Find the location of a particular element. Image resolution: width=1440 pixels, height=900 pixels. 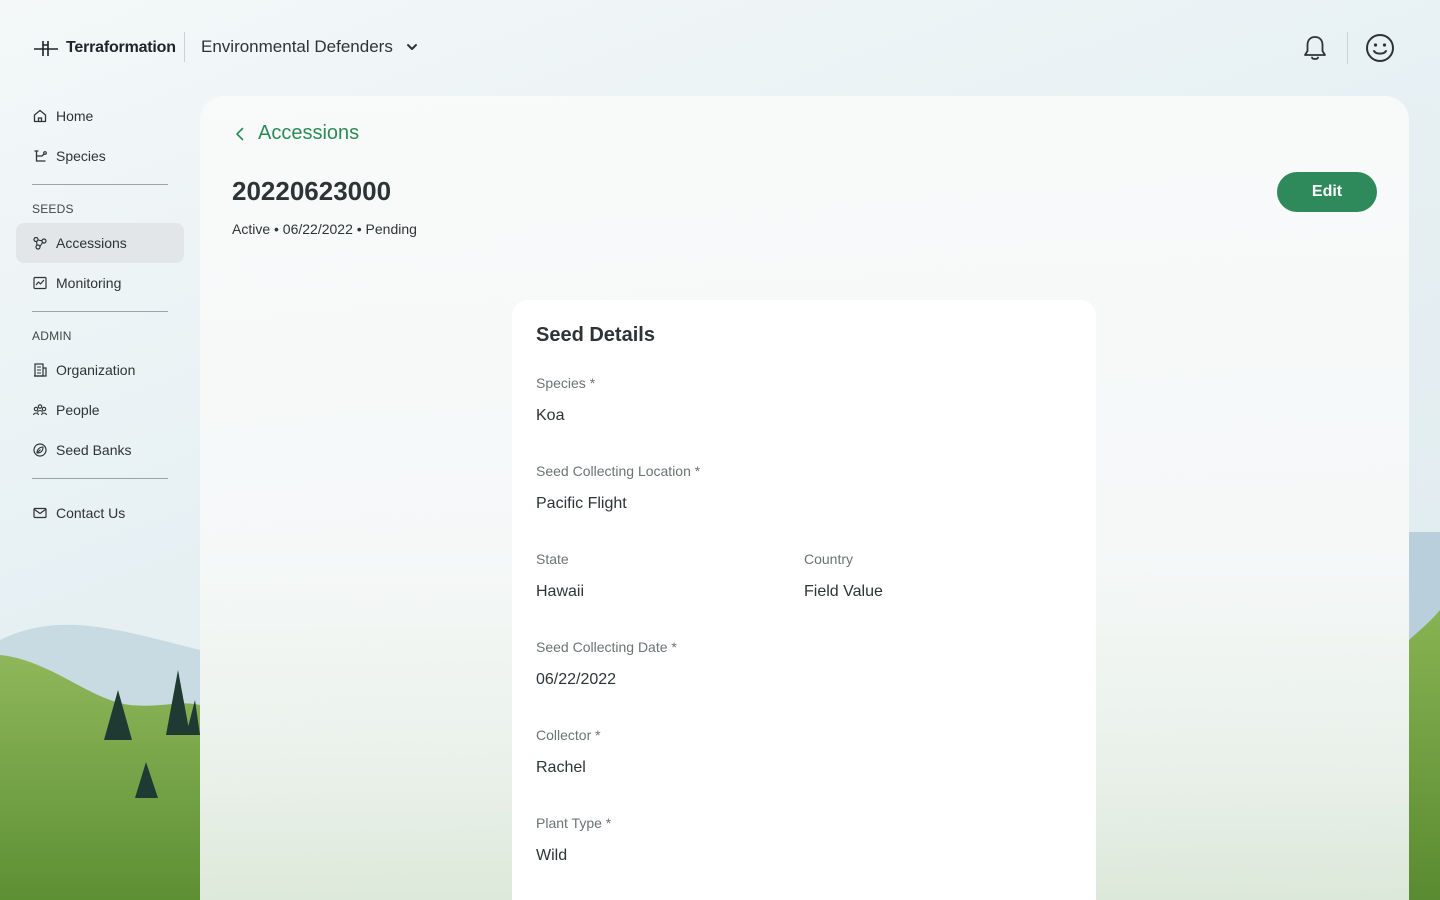

chevron-down-icon is located at coordinates (411, 47).